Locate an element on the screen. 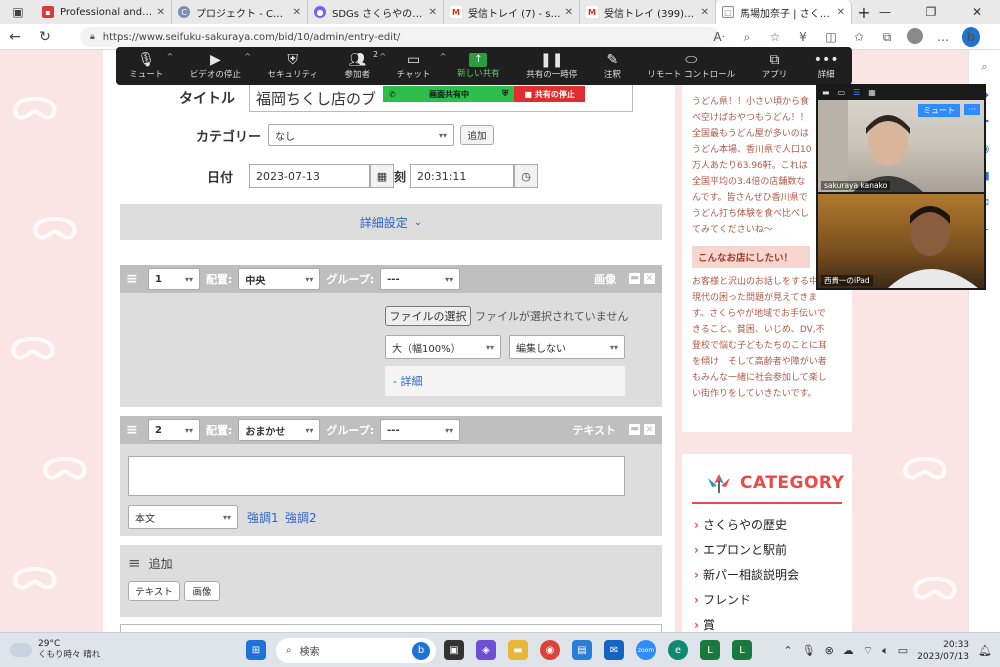 Image resolution: width=1000 pixels, height=667 pixels. browser-tab-6: □ 馬場加奈子 | さくらや ✕ is located at coordinates (784, 12).